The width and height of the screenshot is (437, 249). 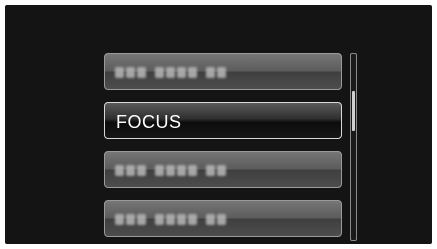 I want to click on scrollbar, so click(x=353, y=147).